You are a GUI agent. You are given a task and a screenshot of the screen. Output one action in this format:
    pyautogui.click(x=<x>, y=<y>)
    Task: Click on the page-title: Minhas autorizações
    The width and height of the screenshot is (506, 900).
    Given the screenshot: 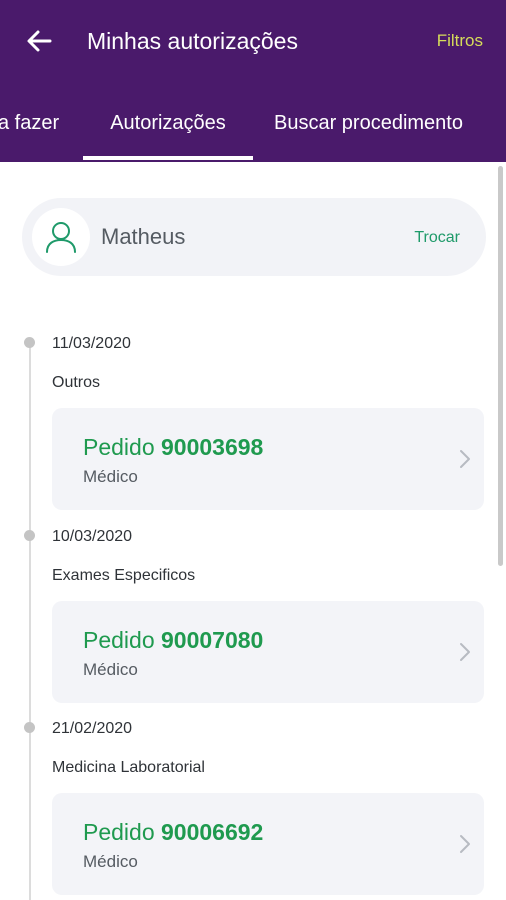 What is the action you would take?
    pyautogui.click(x=192, y=41)
    